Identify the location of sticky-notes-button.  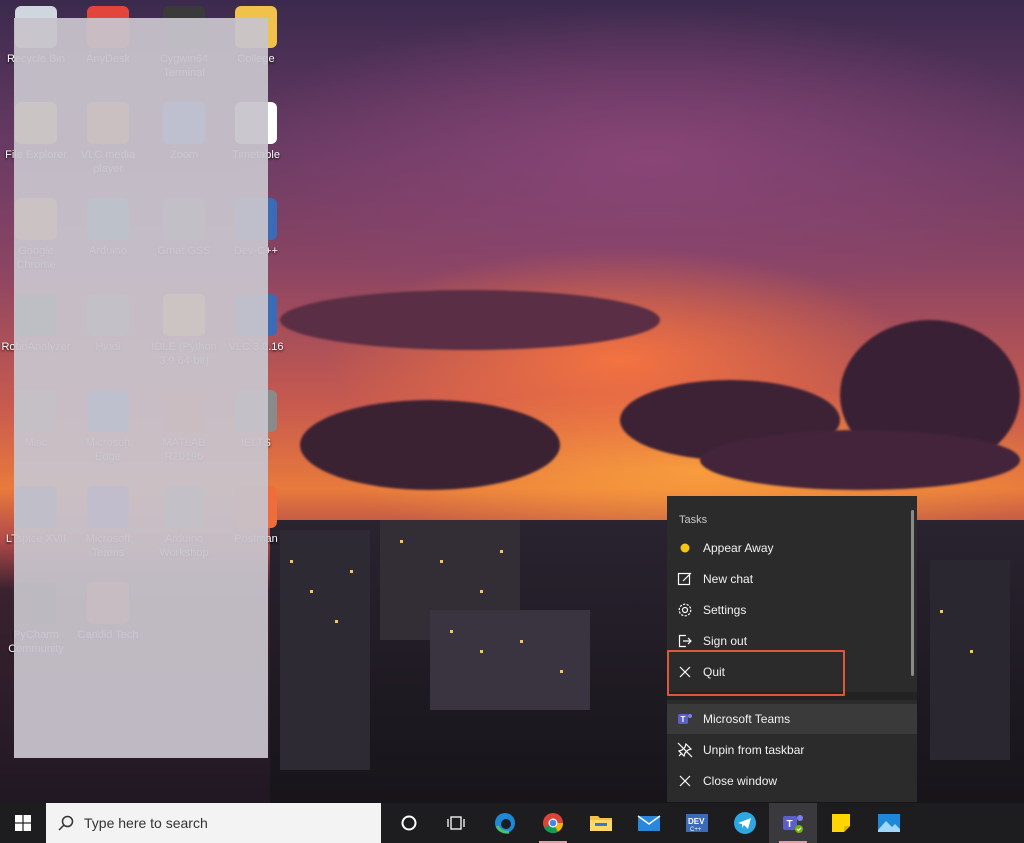
(841, 823).